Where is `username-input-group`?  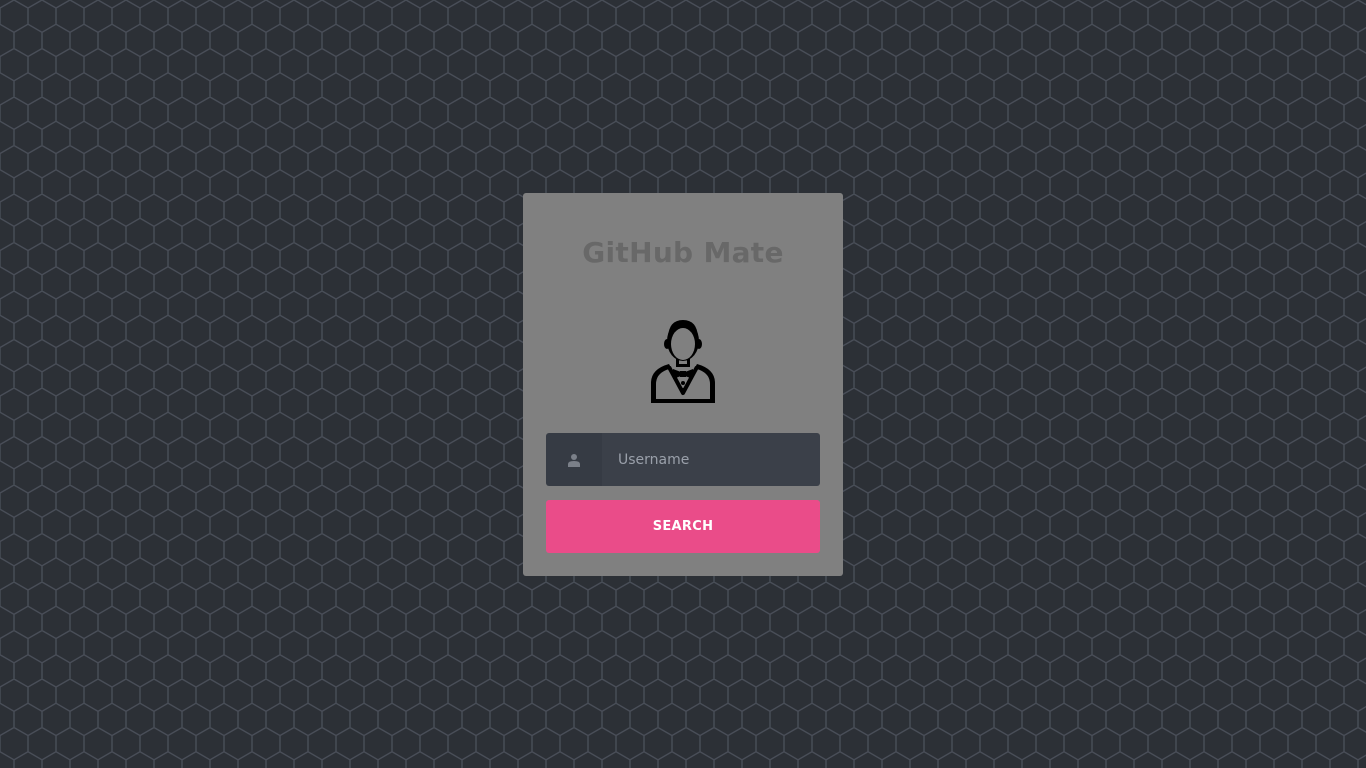
username-input-group is located at coordinates (683, 459).